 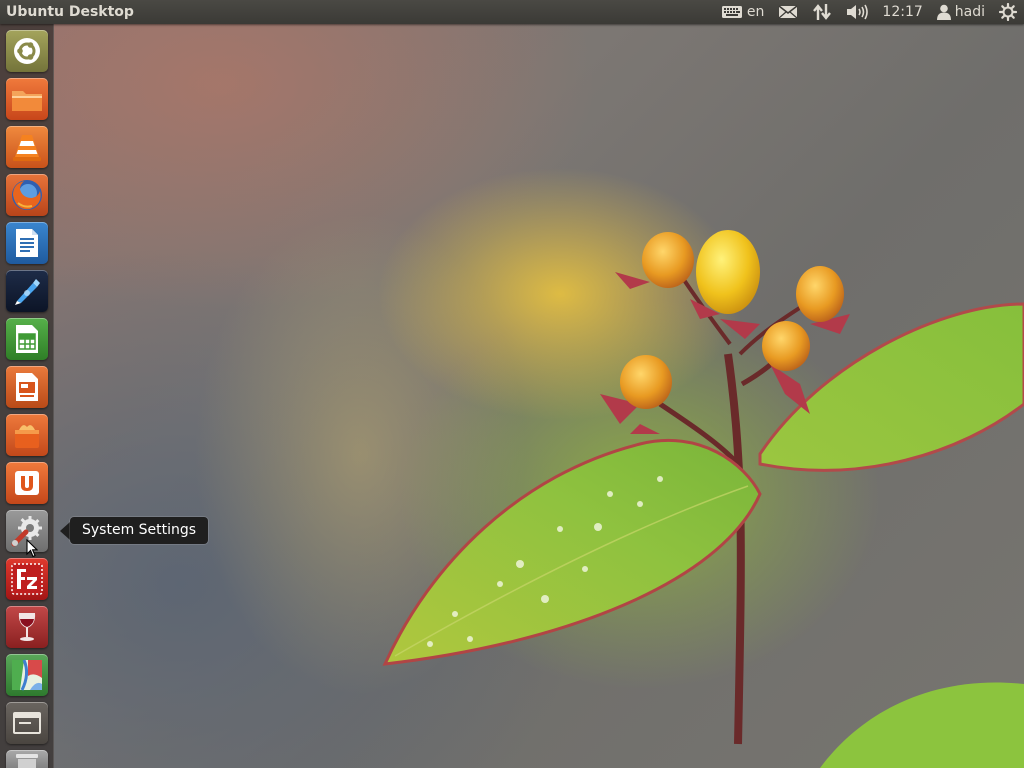 I want to click on launcher-ubuntu-software-center, so click(x=27, y=483).